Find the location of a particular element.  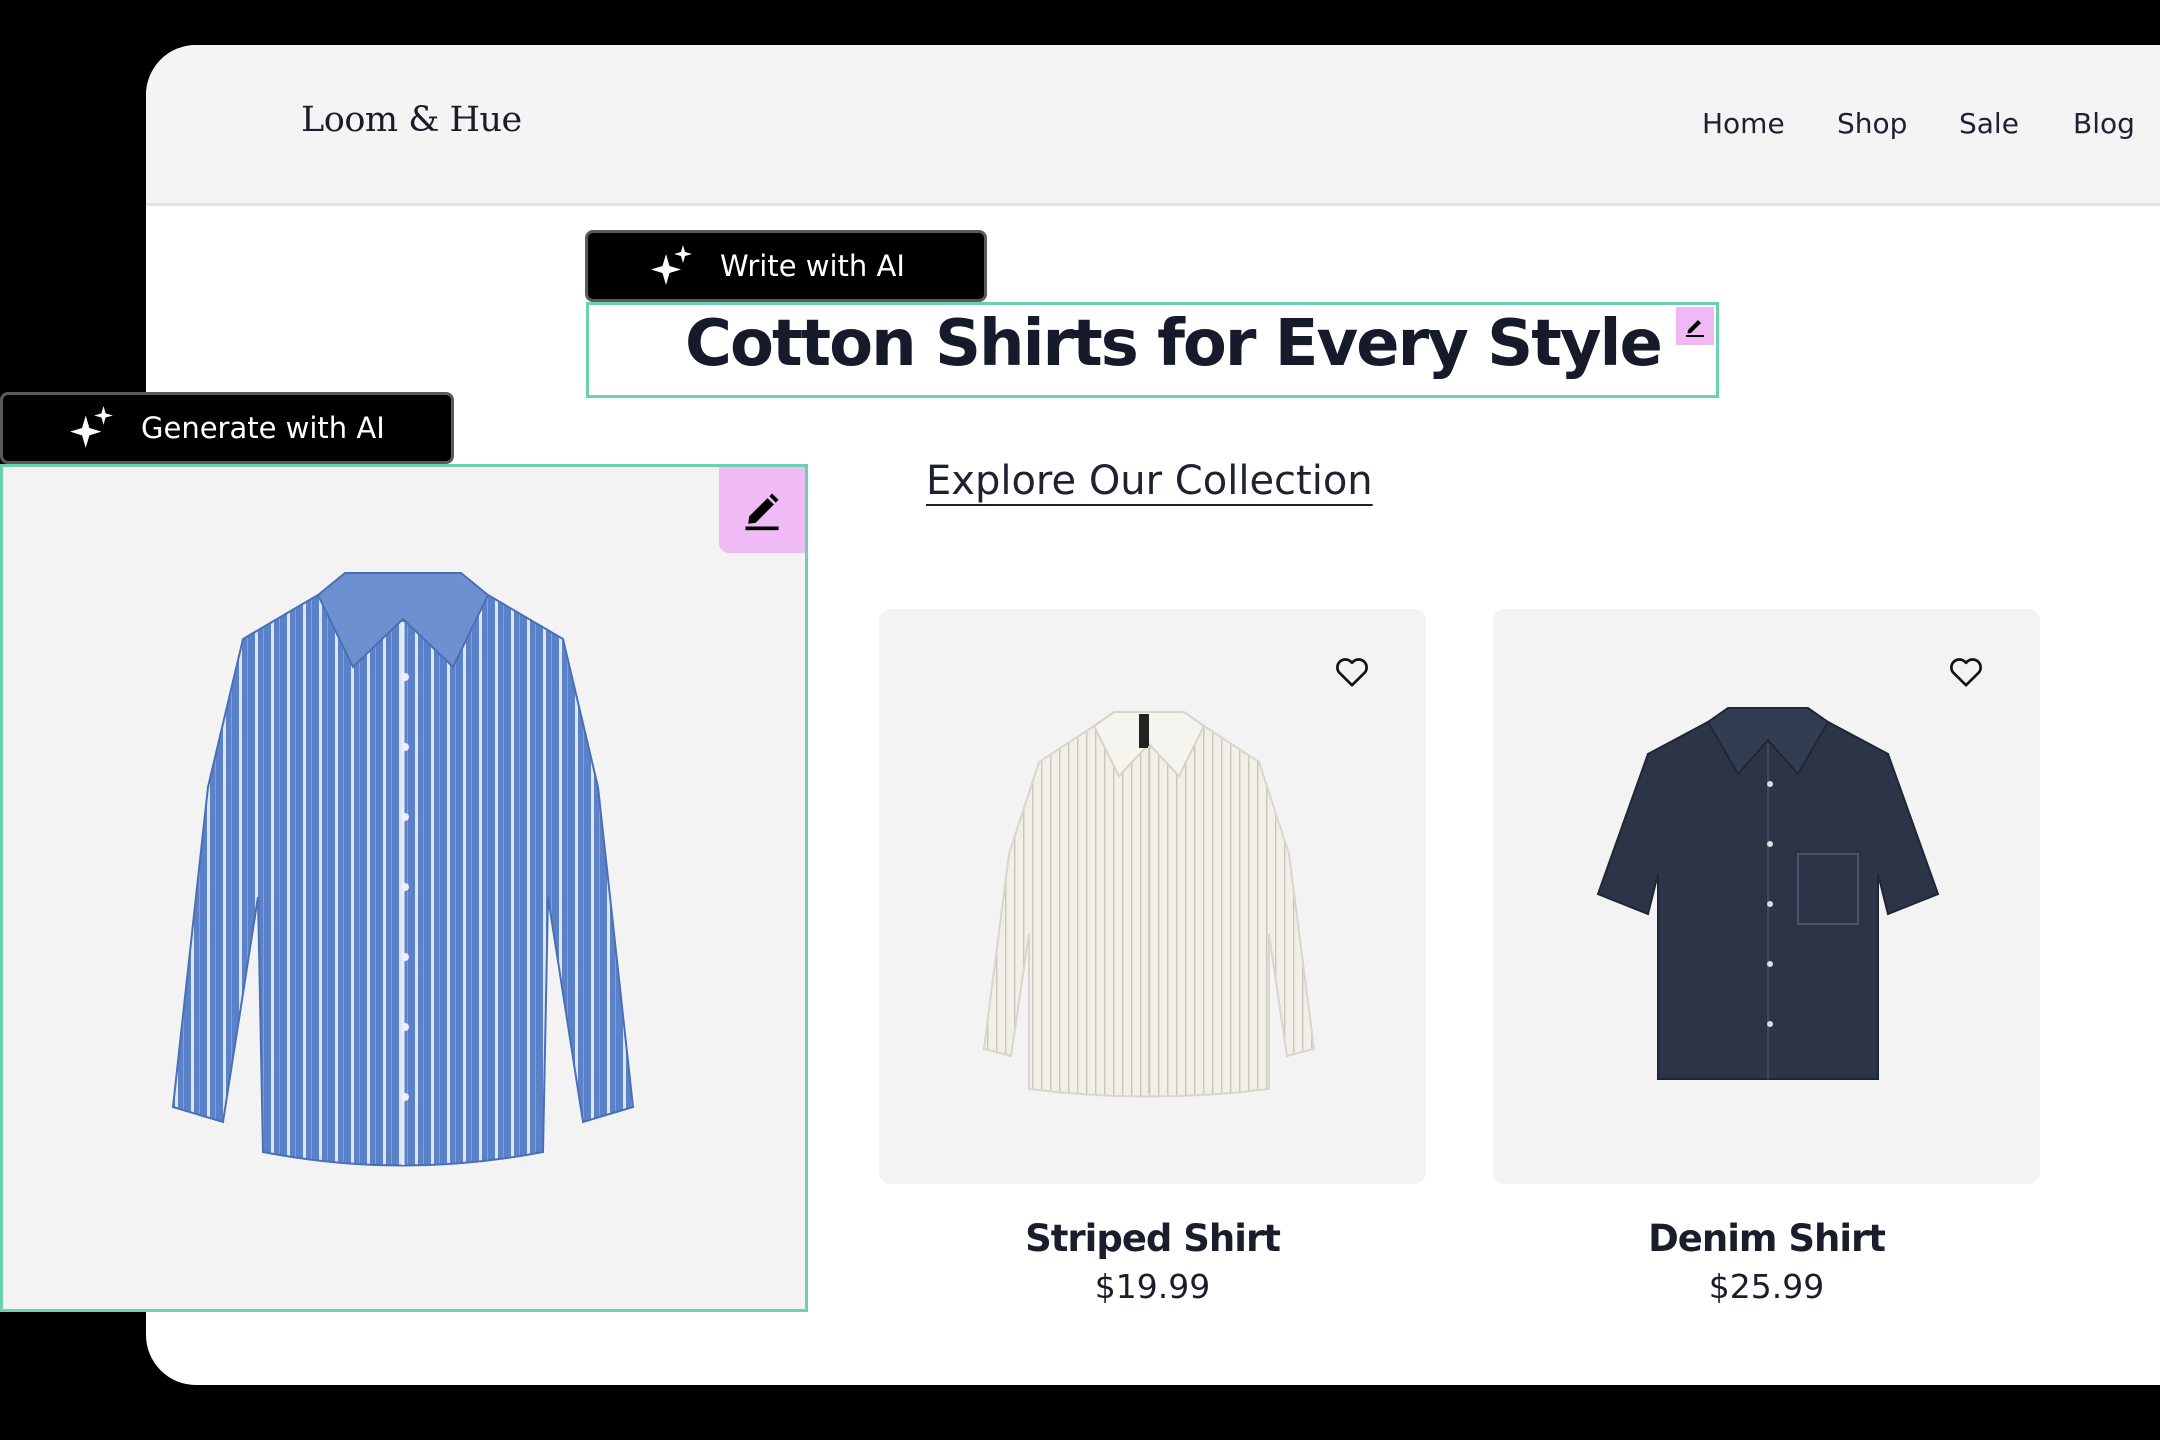

product-price-striped: $19.99 is located at coordinates (1152, 1286).